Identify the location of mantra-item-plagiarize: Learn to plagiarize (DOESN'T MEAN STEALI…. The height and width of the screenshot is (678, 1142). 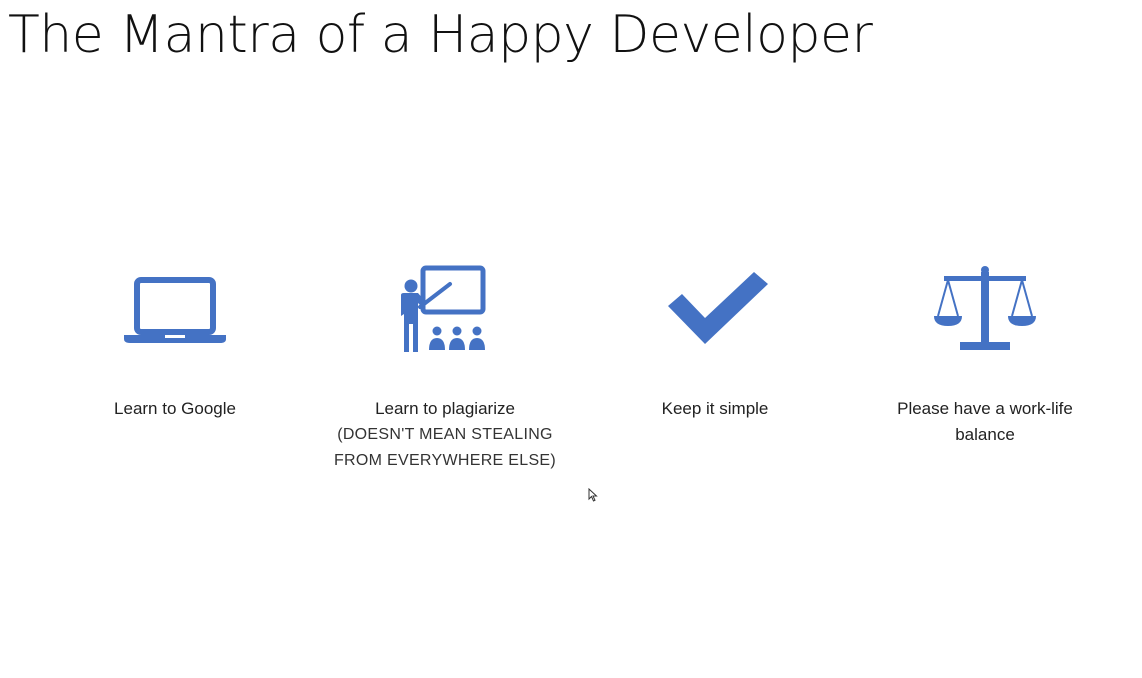
(445, 368).